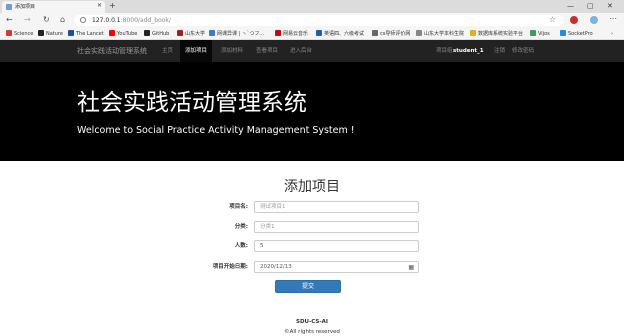 This screenshot has height=336, width=624. I want to click on bookmark-label: Nature, so click(54, 34).